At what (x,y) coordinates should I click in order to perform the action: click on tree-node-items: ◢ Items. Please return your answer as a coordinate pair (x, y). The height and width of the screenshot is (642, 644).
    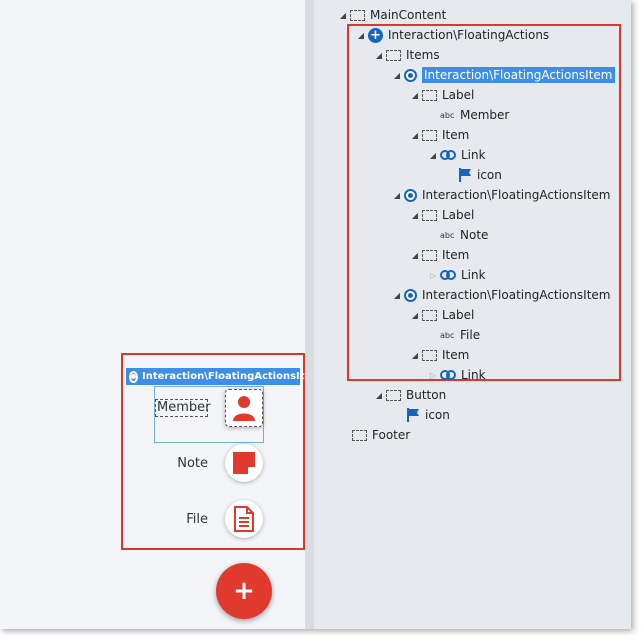
    Looking at the image, I should click on (407, 55).